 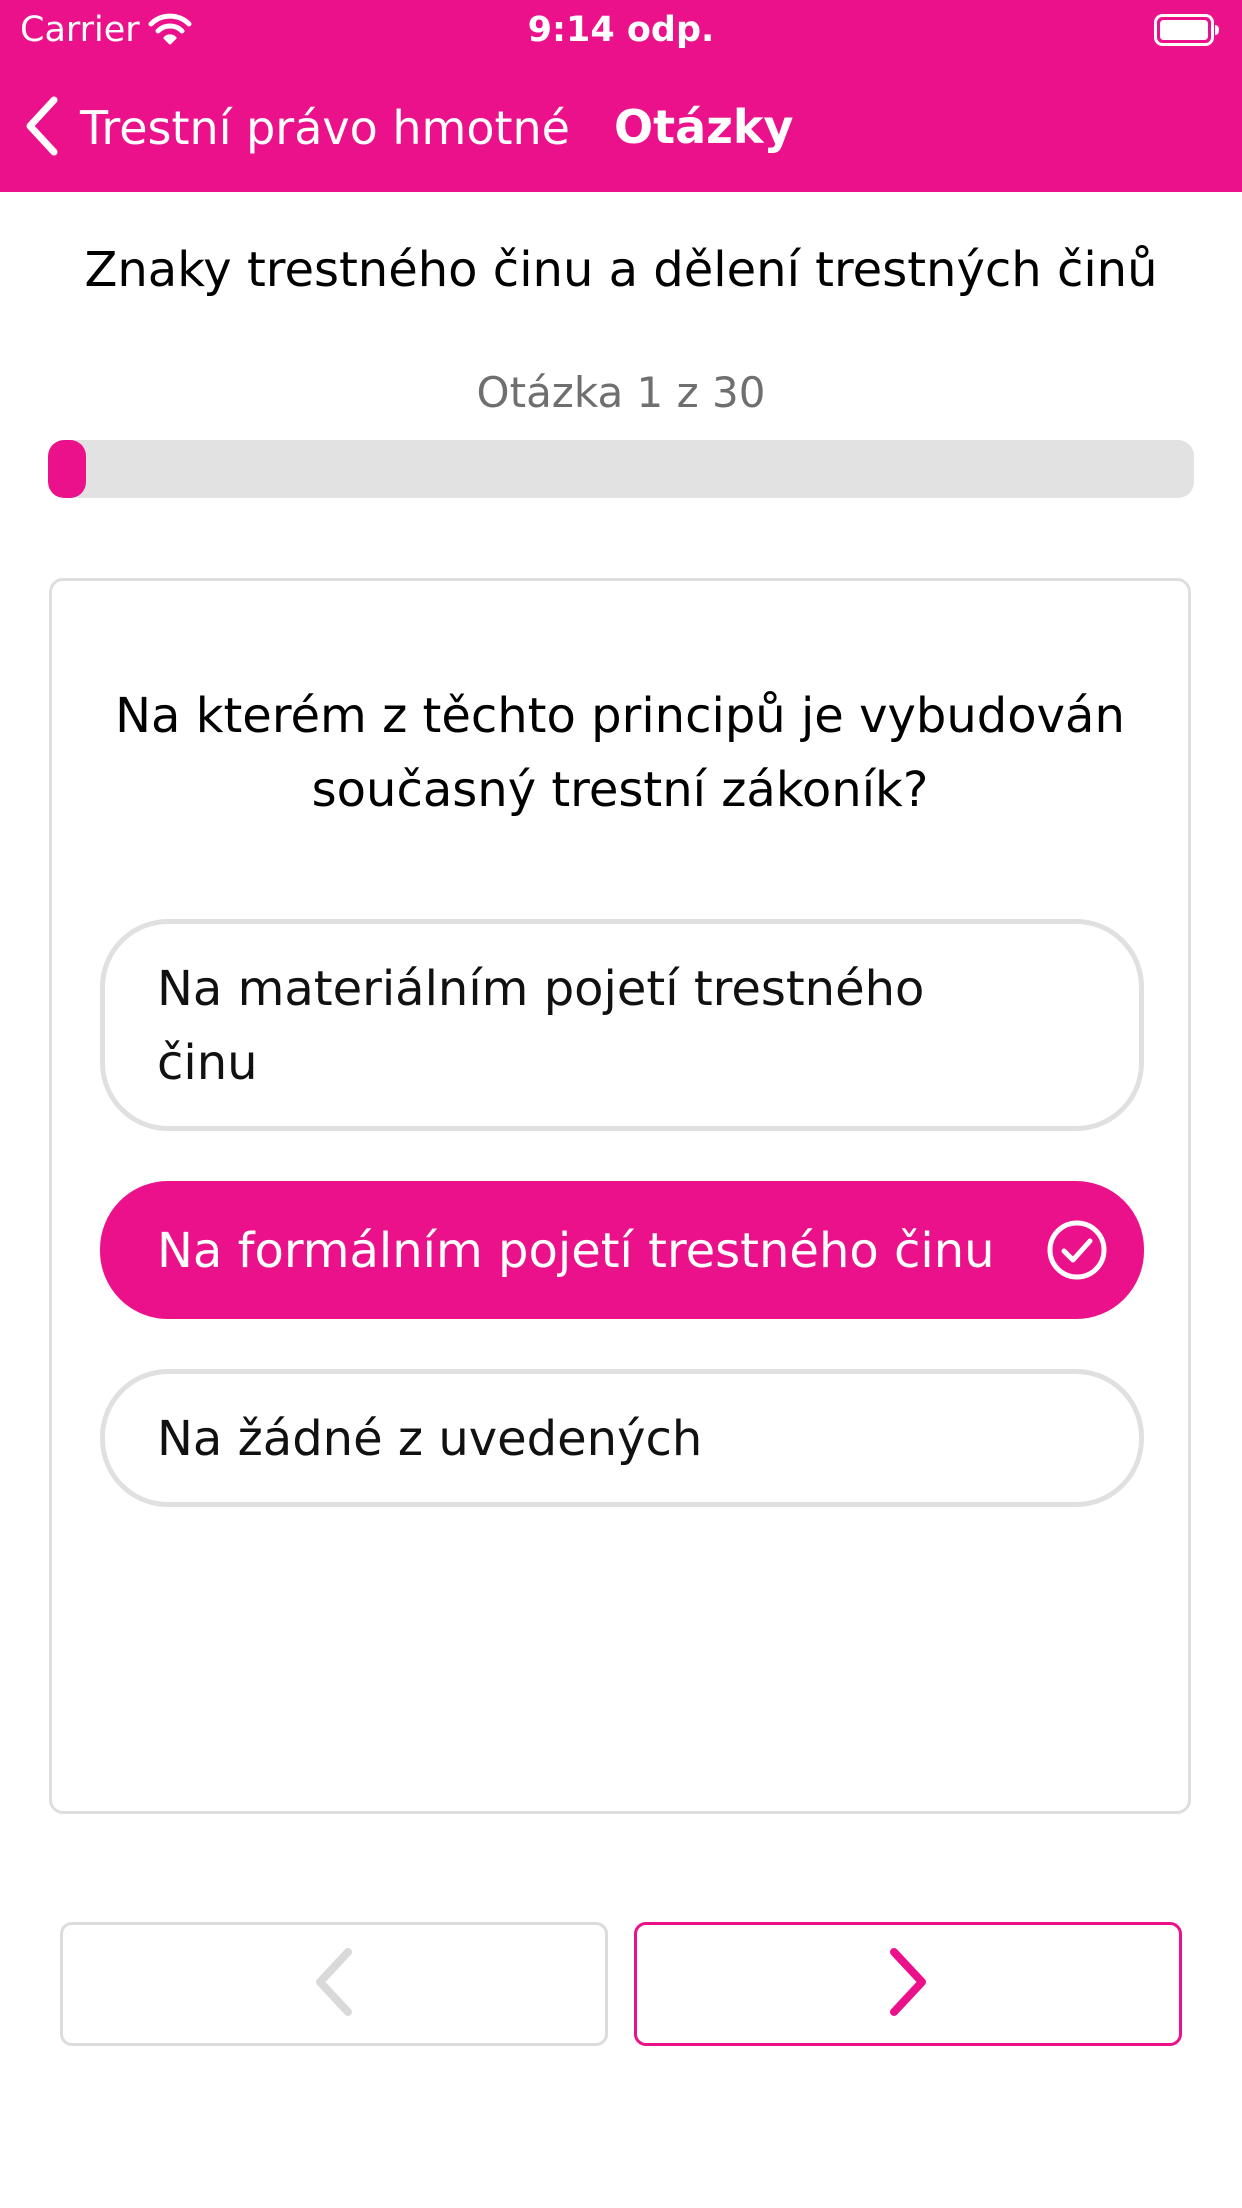 I want to click on battery-icon, so click(x=1187, y=30).